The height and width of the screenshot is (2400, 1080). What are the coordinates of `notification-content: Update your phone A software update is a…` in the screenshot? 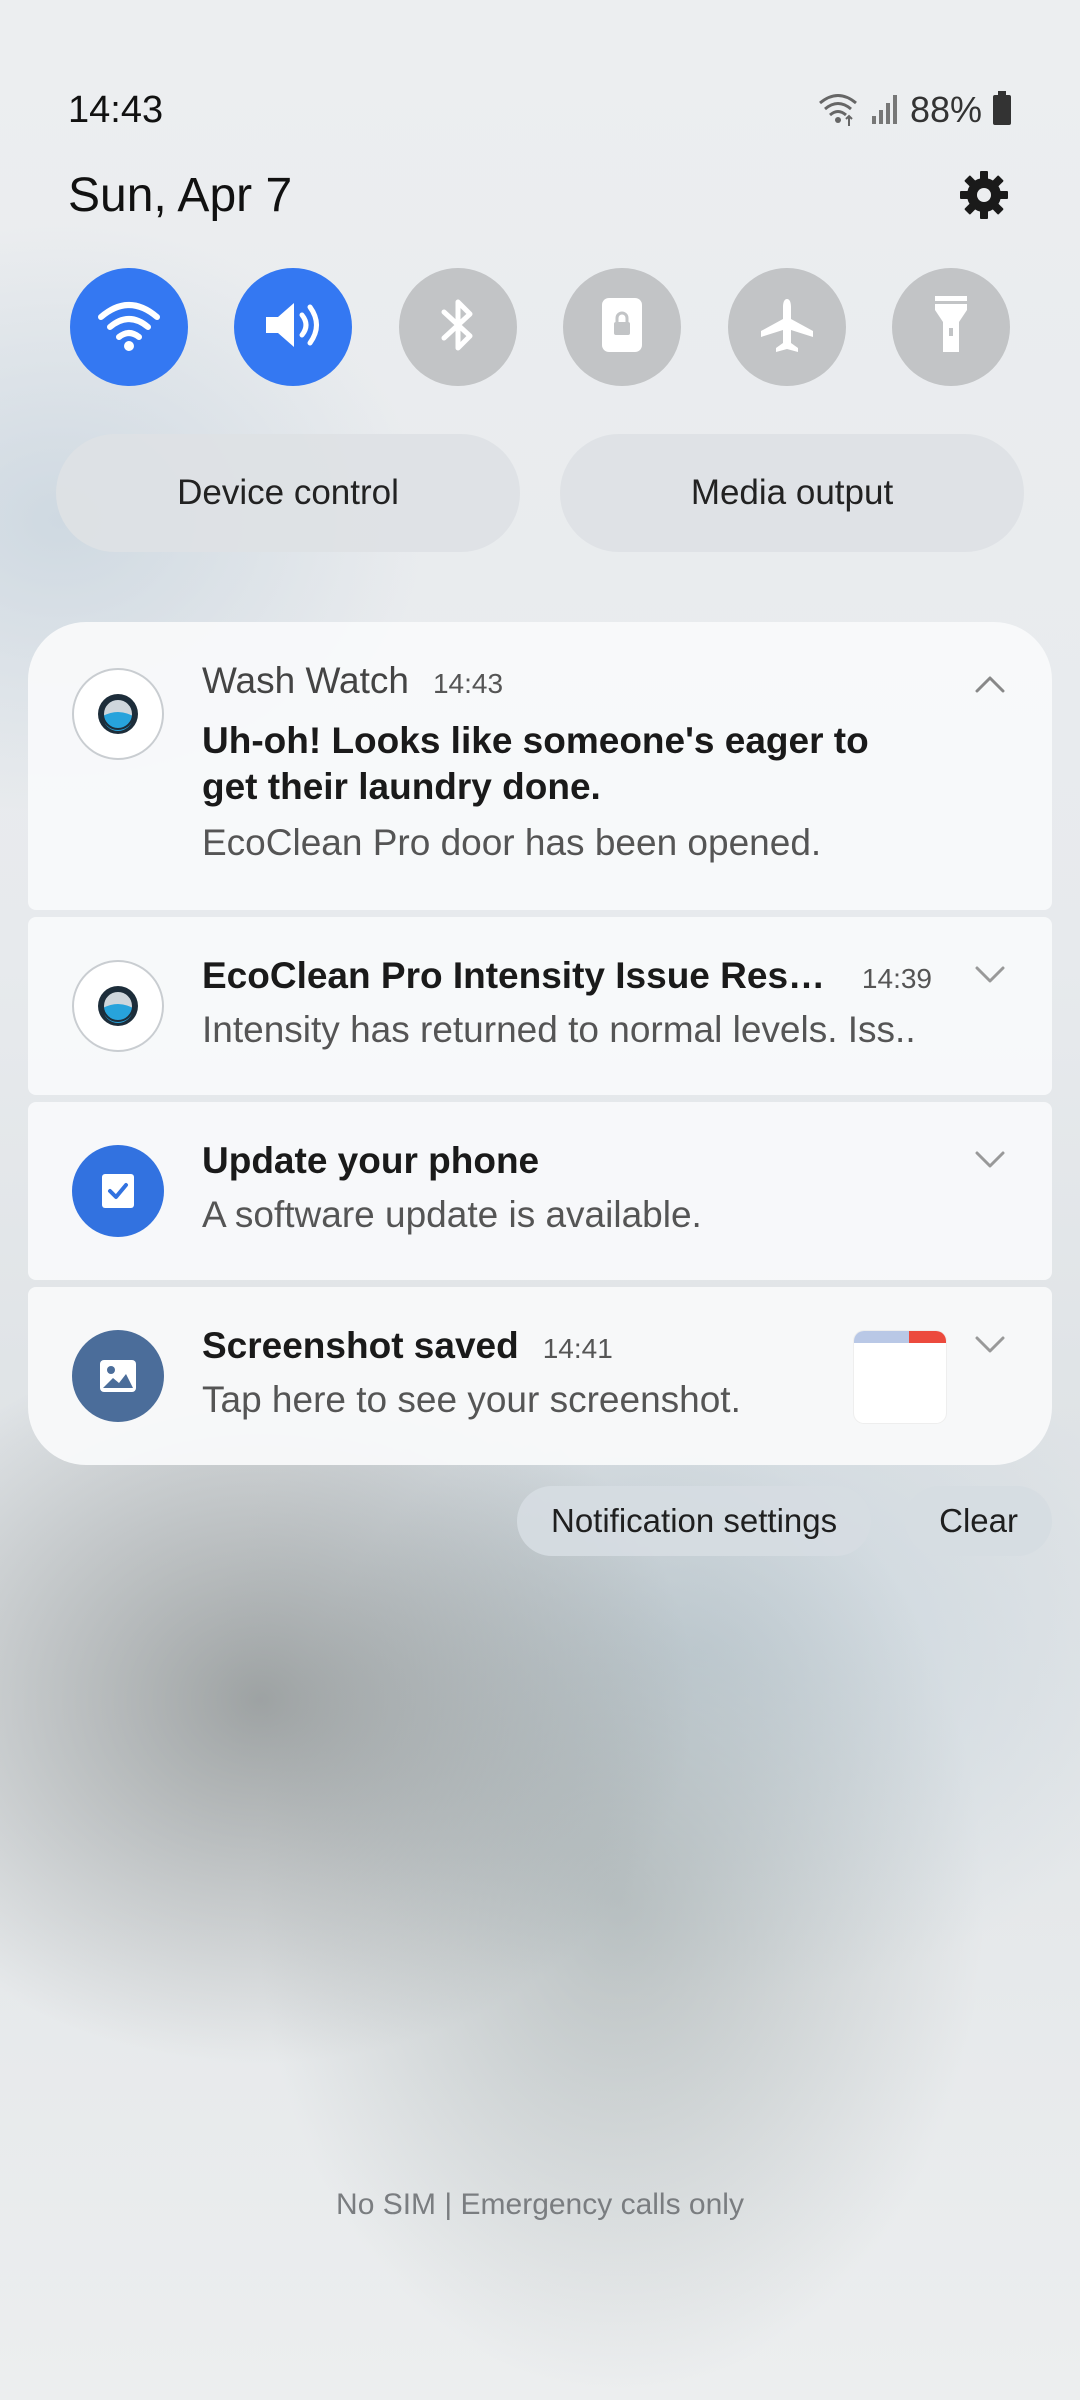 It's located at (567, 1188).